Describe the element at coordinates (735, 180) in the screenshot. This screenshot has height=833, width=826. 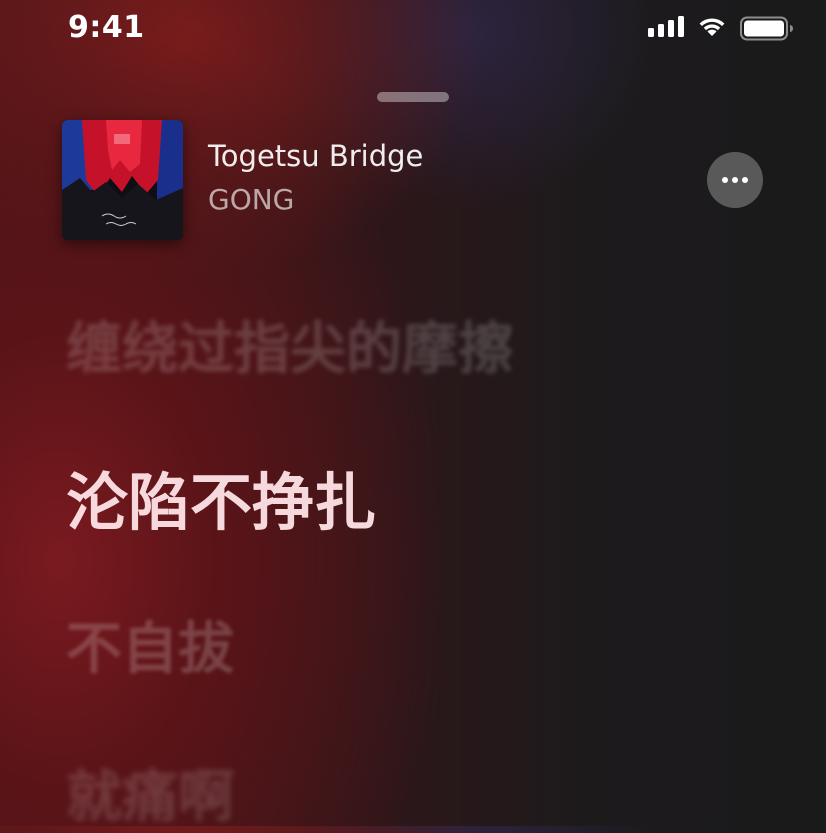
I see `more-options-button` at that location.